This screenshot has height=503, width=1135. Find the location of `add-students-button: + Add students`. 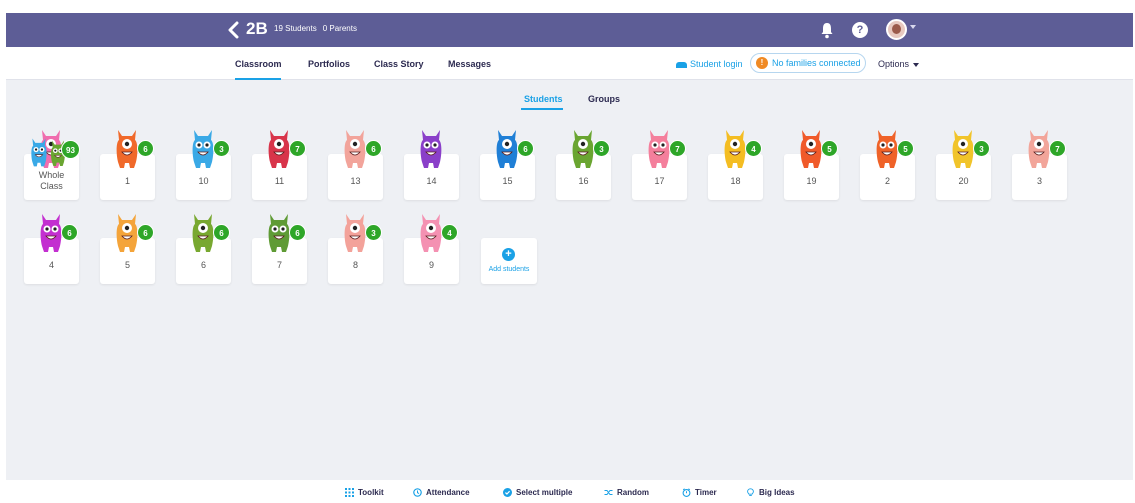

add-students-button: + Add students is located at coordinates (509, 261).